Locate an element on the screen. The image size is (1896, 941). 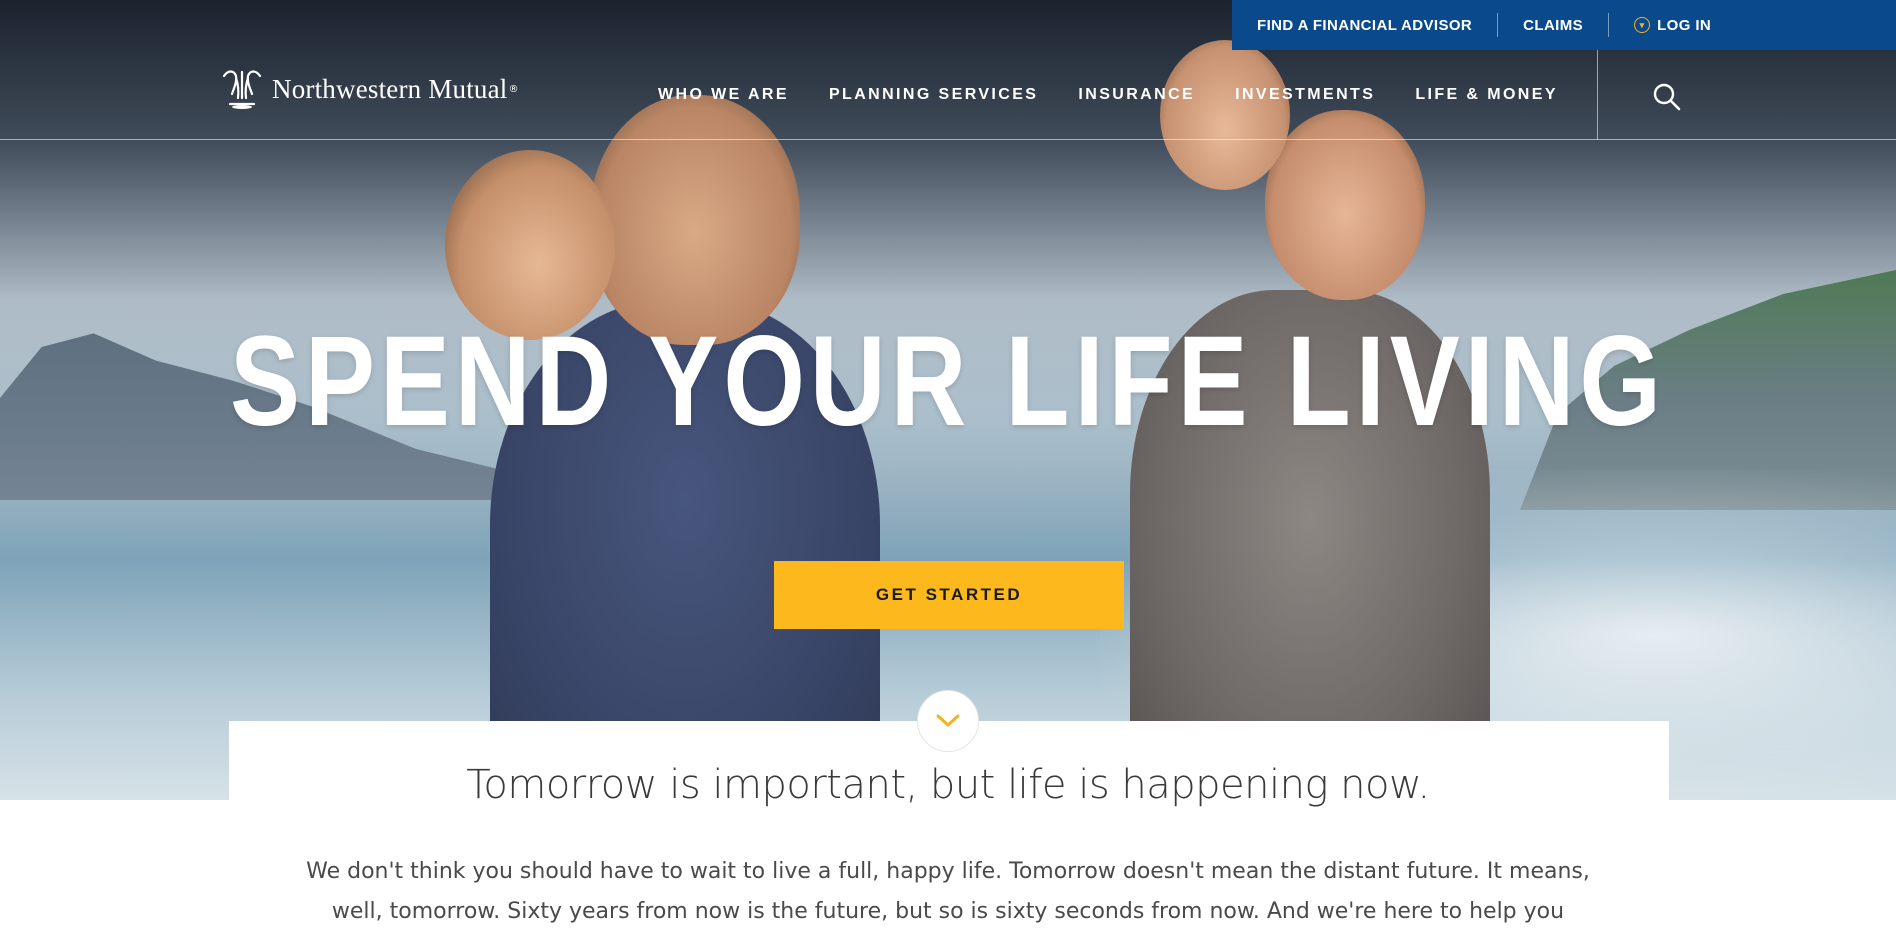
nav-investments: INVESTMENTS is located at coordinates (1305, 95).